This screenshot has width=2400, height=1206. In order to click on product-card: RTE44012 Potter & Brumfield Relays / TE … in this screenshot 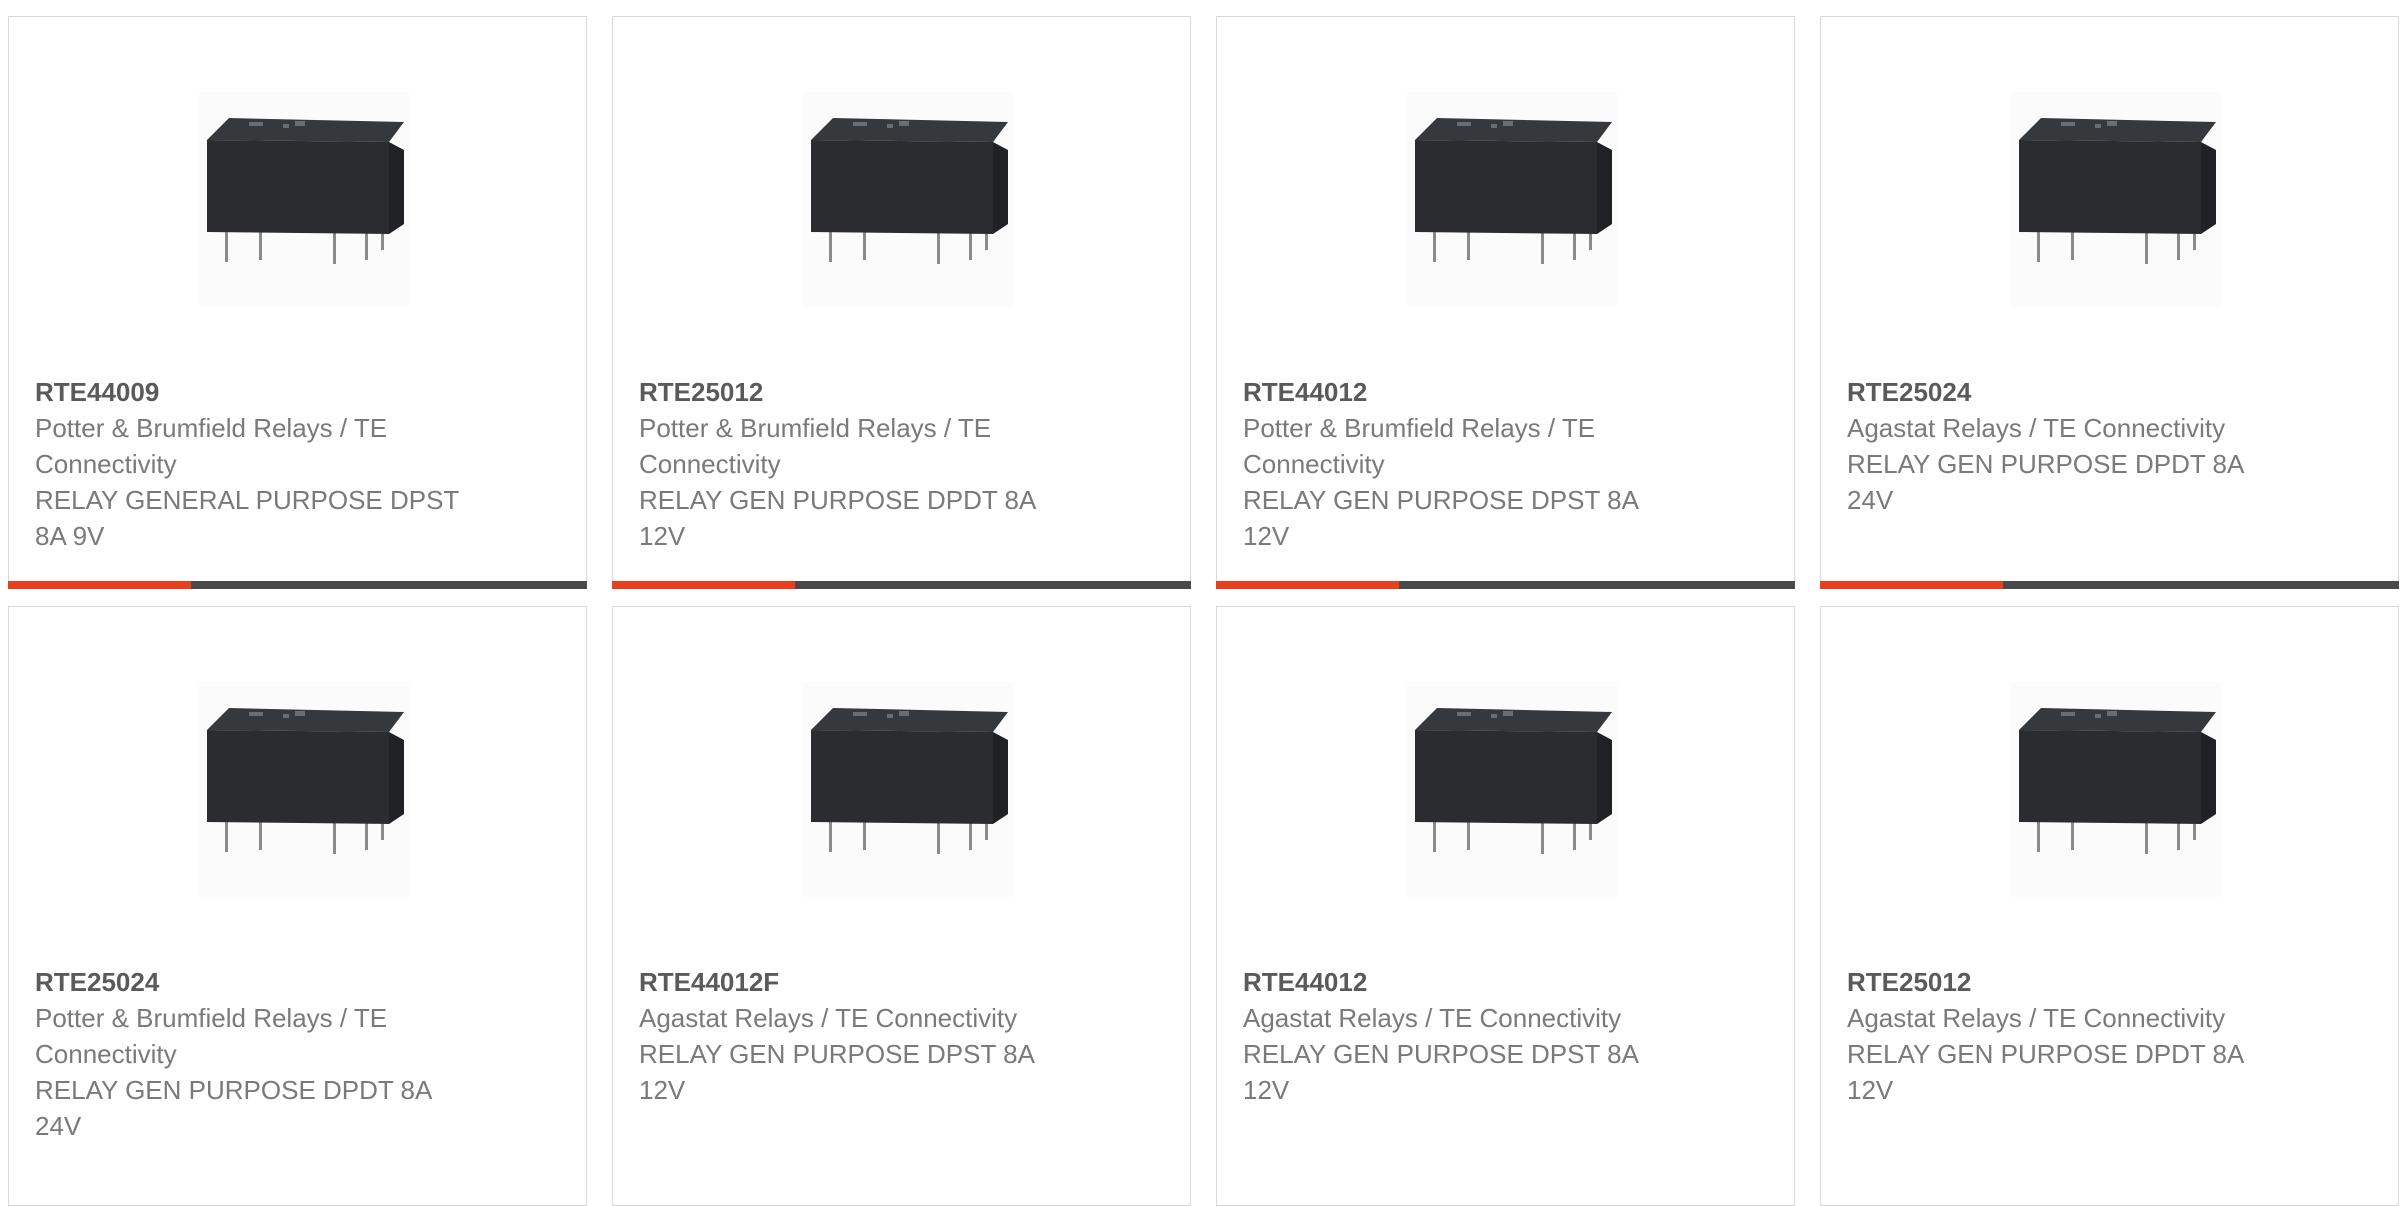, I will do `click(1505, 302)`.